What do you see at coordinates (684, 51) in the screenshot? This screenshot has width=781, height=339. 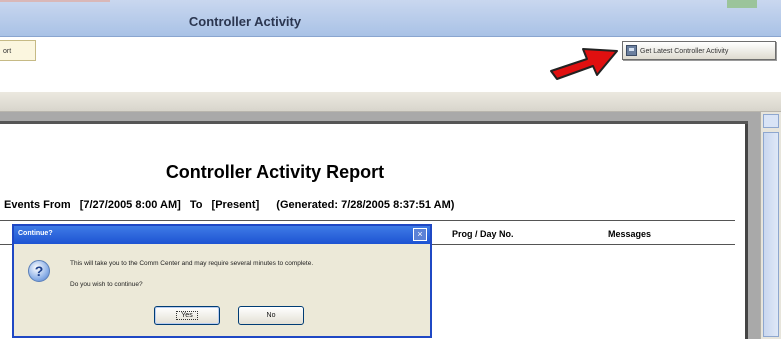 I see `get-latest-label: Get Latest Controller Activity` at bounding box center [684, 51].